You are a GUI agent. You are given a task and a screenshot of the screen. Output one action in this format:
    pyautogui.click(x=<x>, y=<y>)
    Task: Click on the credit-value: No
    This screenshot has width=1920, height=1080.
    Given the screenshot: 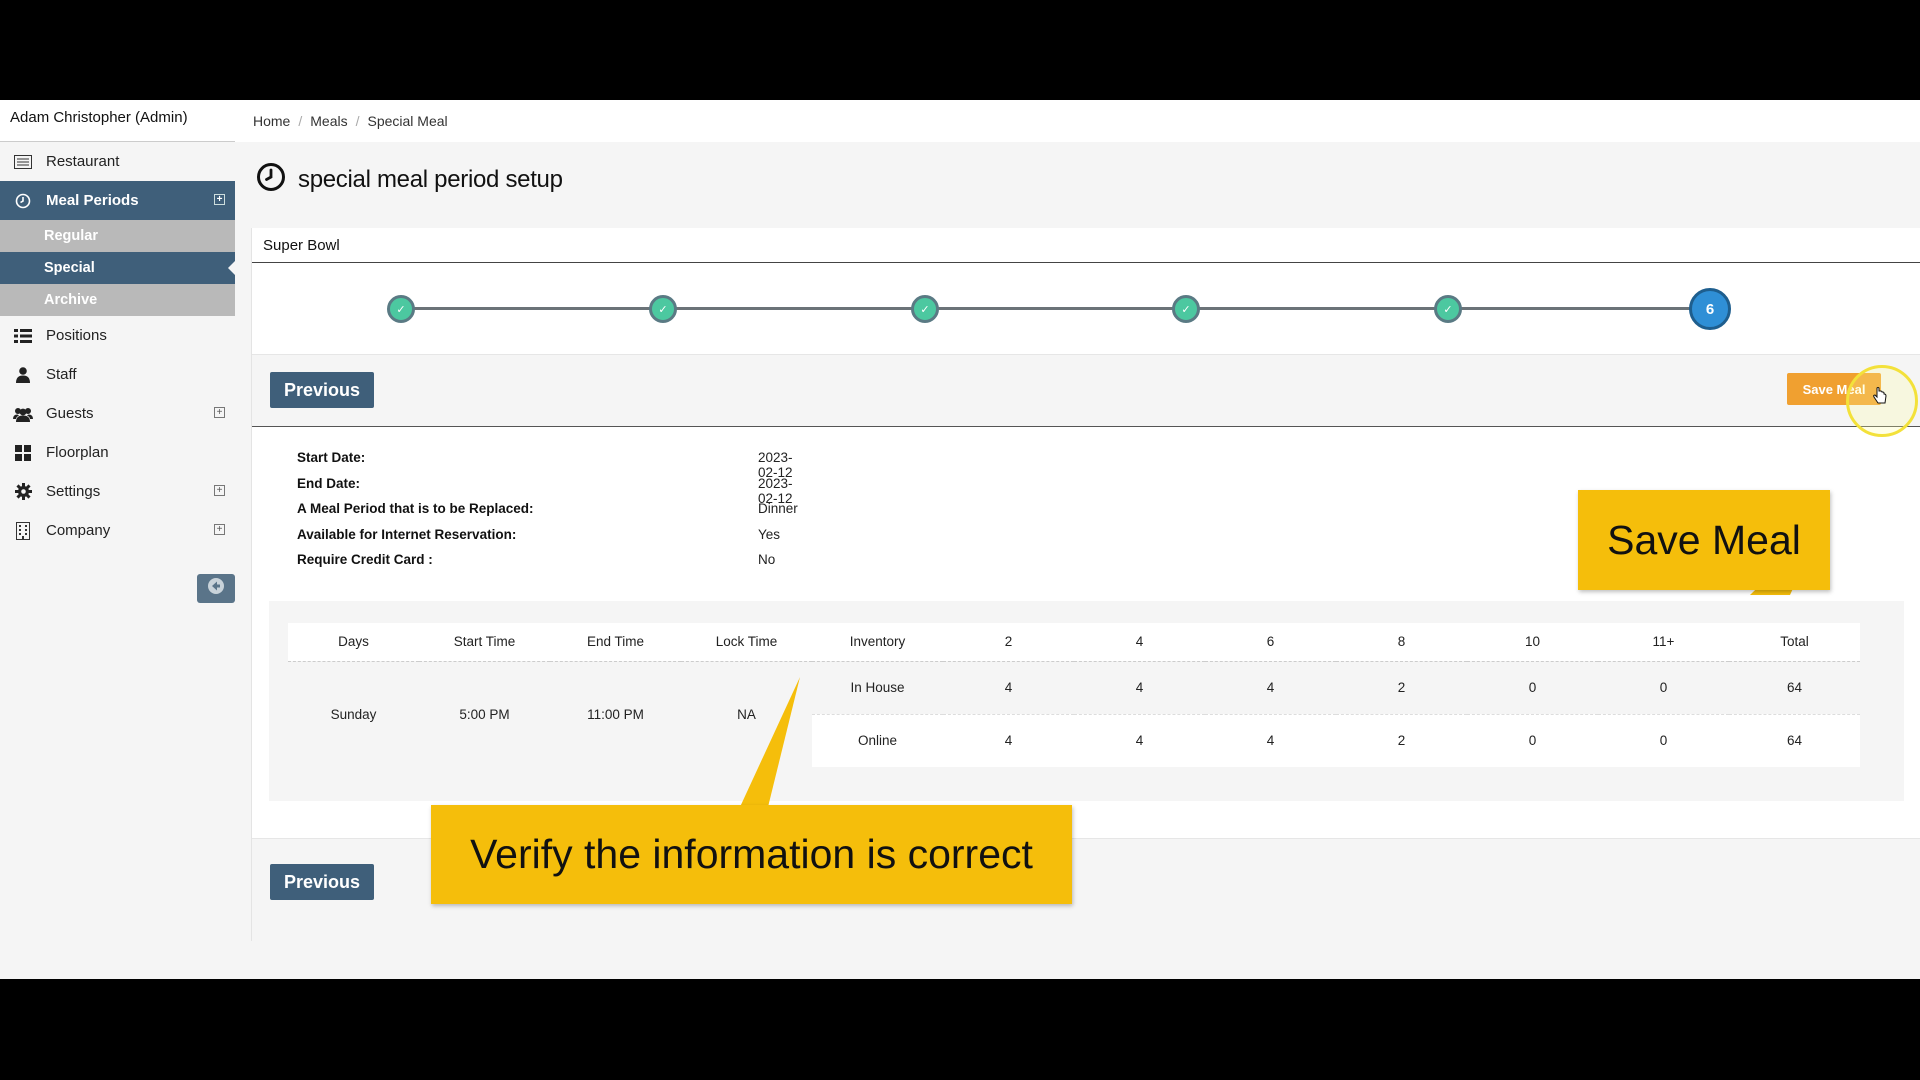 What is the action you would take?
    pyautogui.click(x=767, y=559)
    